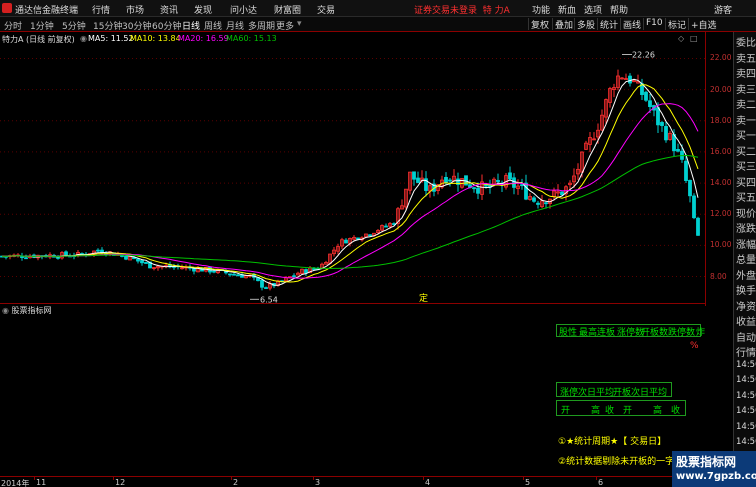 The width and height of the screenshot is (756, 487). Describe the element at coordinates (287, 9) in the screenshot. I see `menu-wealth: 财富圈` at that location.